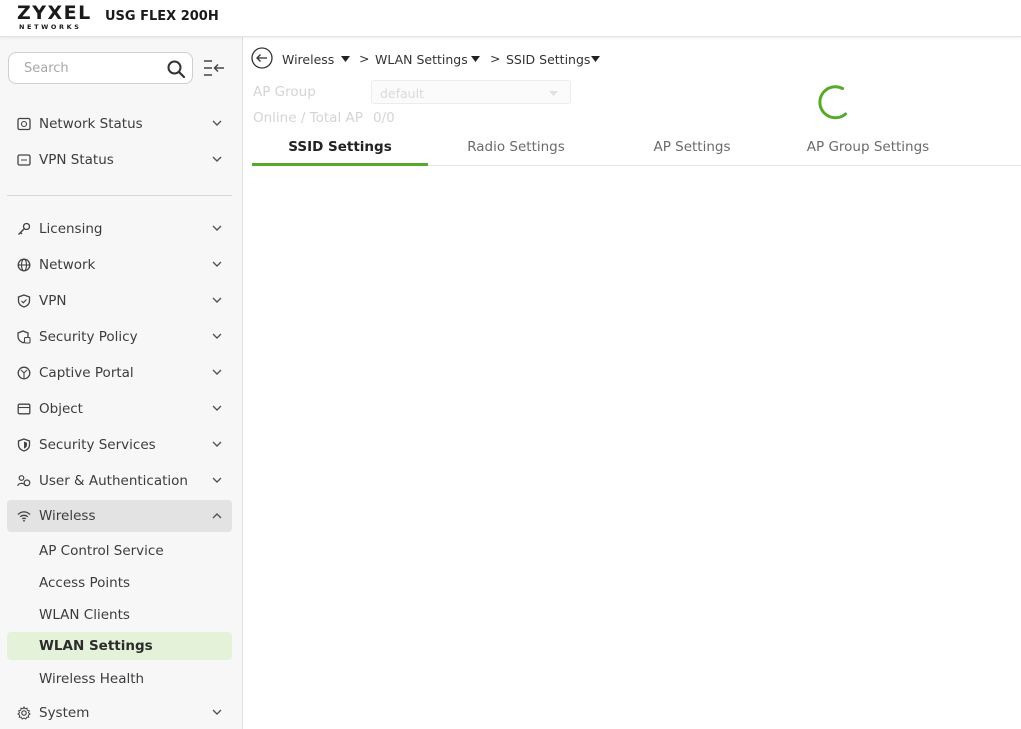 This screenshot has width=1021, height=729. Describe the element at coordinates (88, 337) in the screenshot. I see `sidebar-item-label: Security Policy` at that location.